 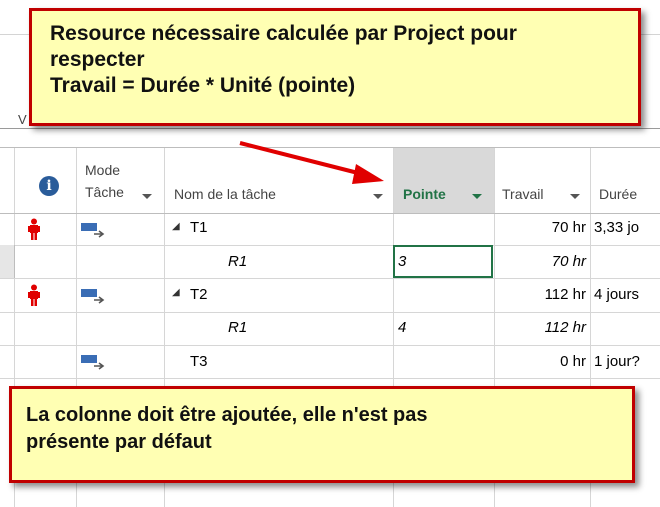 I want to click on duree-value: 3,33 jo, so click(x=616, y=227).